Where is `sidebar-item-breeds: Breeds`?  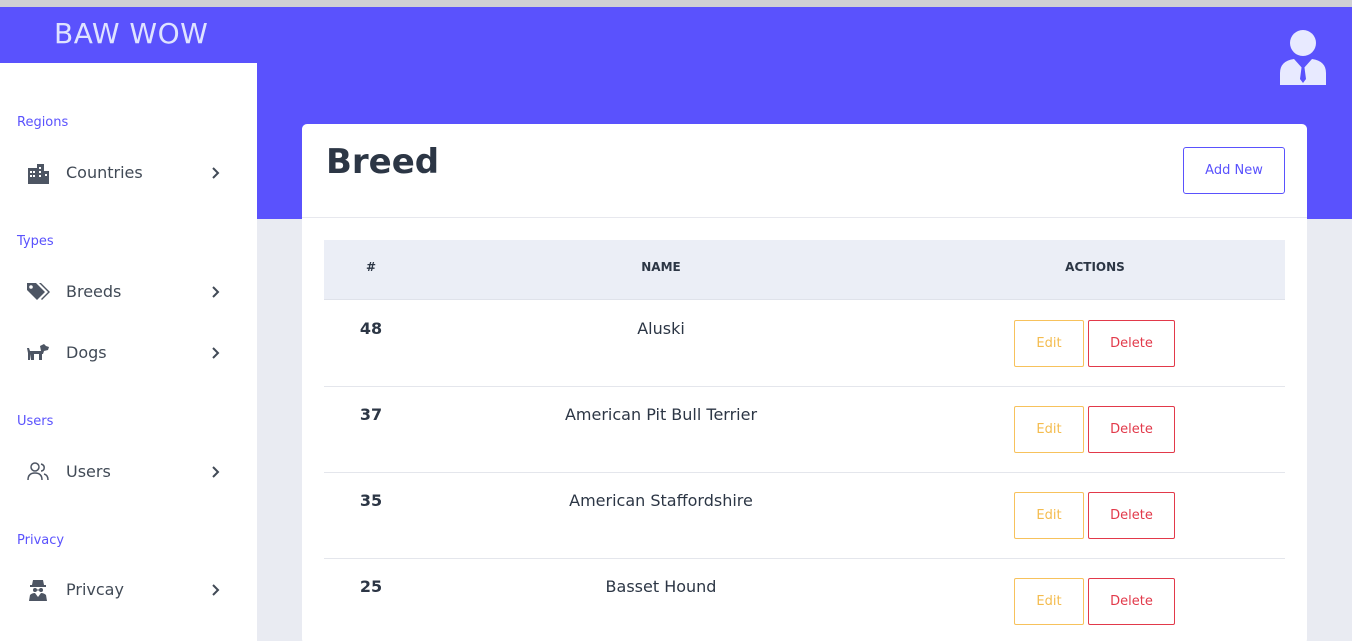 sidebar-item-breeds: Breeds is located at coordinates (128, 292).